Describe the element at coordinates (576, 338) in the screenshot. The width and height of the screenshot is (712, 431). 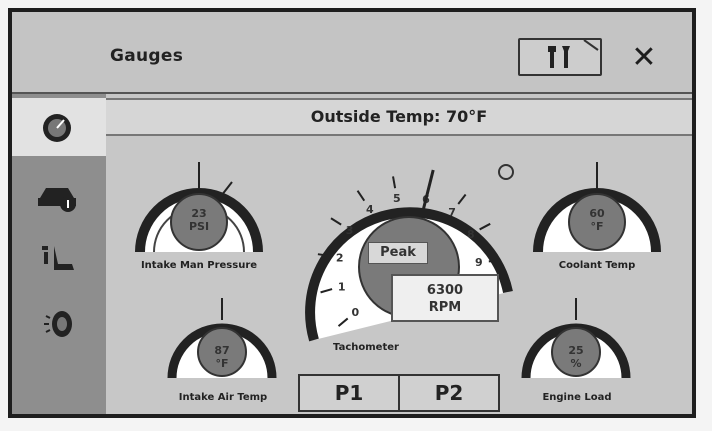
I see `engine-load-gauge` at that location.